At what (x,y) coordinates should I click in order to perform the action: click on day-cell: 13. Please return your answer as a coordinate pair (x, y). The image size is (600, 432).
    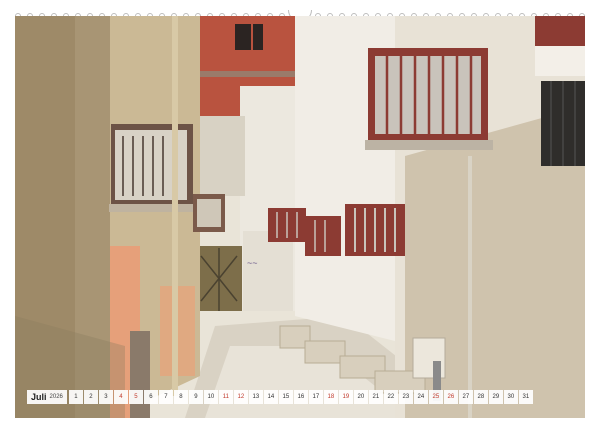
    Looking at the image, I should click on (255, 397).